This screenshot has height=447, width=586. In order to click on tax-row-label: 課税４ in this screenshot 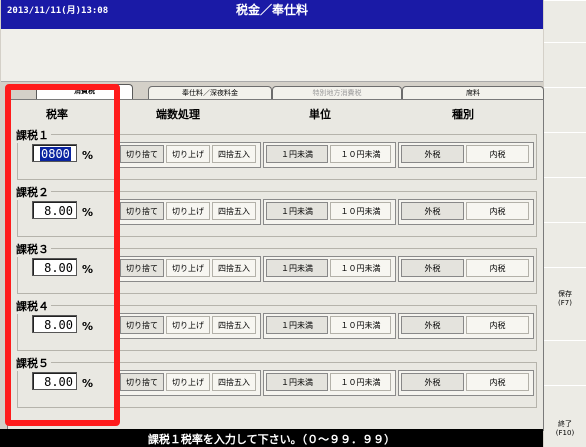, I will do `click(33, 306)`.